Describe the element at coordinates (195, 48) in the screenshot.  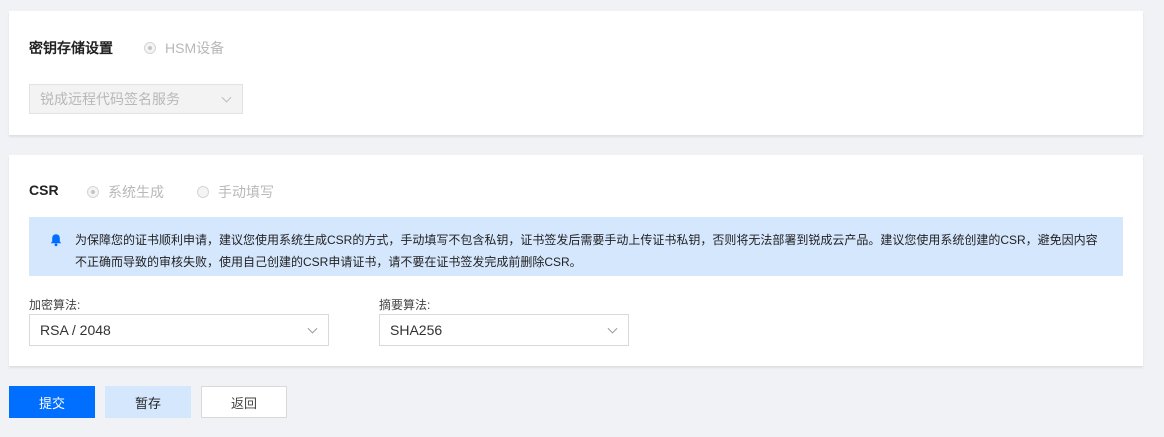
I see `radio-hsm-label: HSM设备` at that location.